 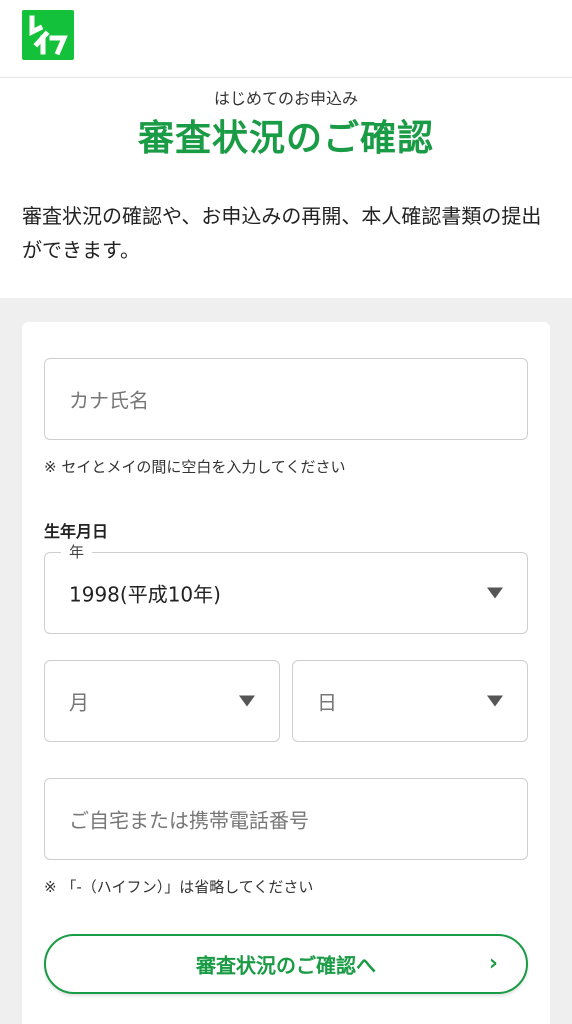 I want to click on phone-number-placeholder: ご自宅または携帯電話番号, so click(x=189, y=820).